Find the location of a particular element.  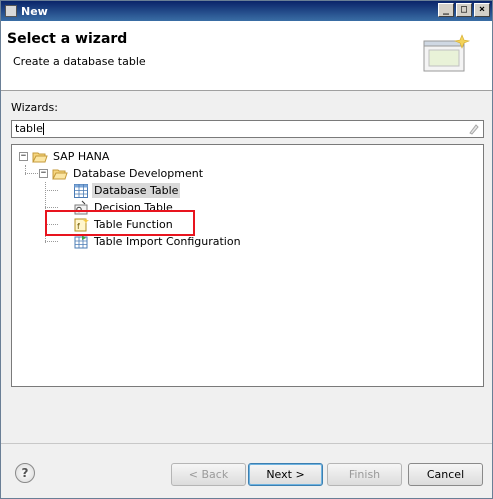

tree-item-label: SAP HANA is located at coordinates (81, 156).